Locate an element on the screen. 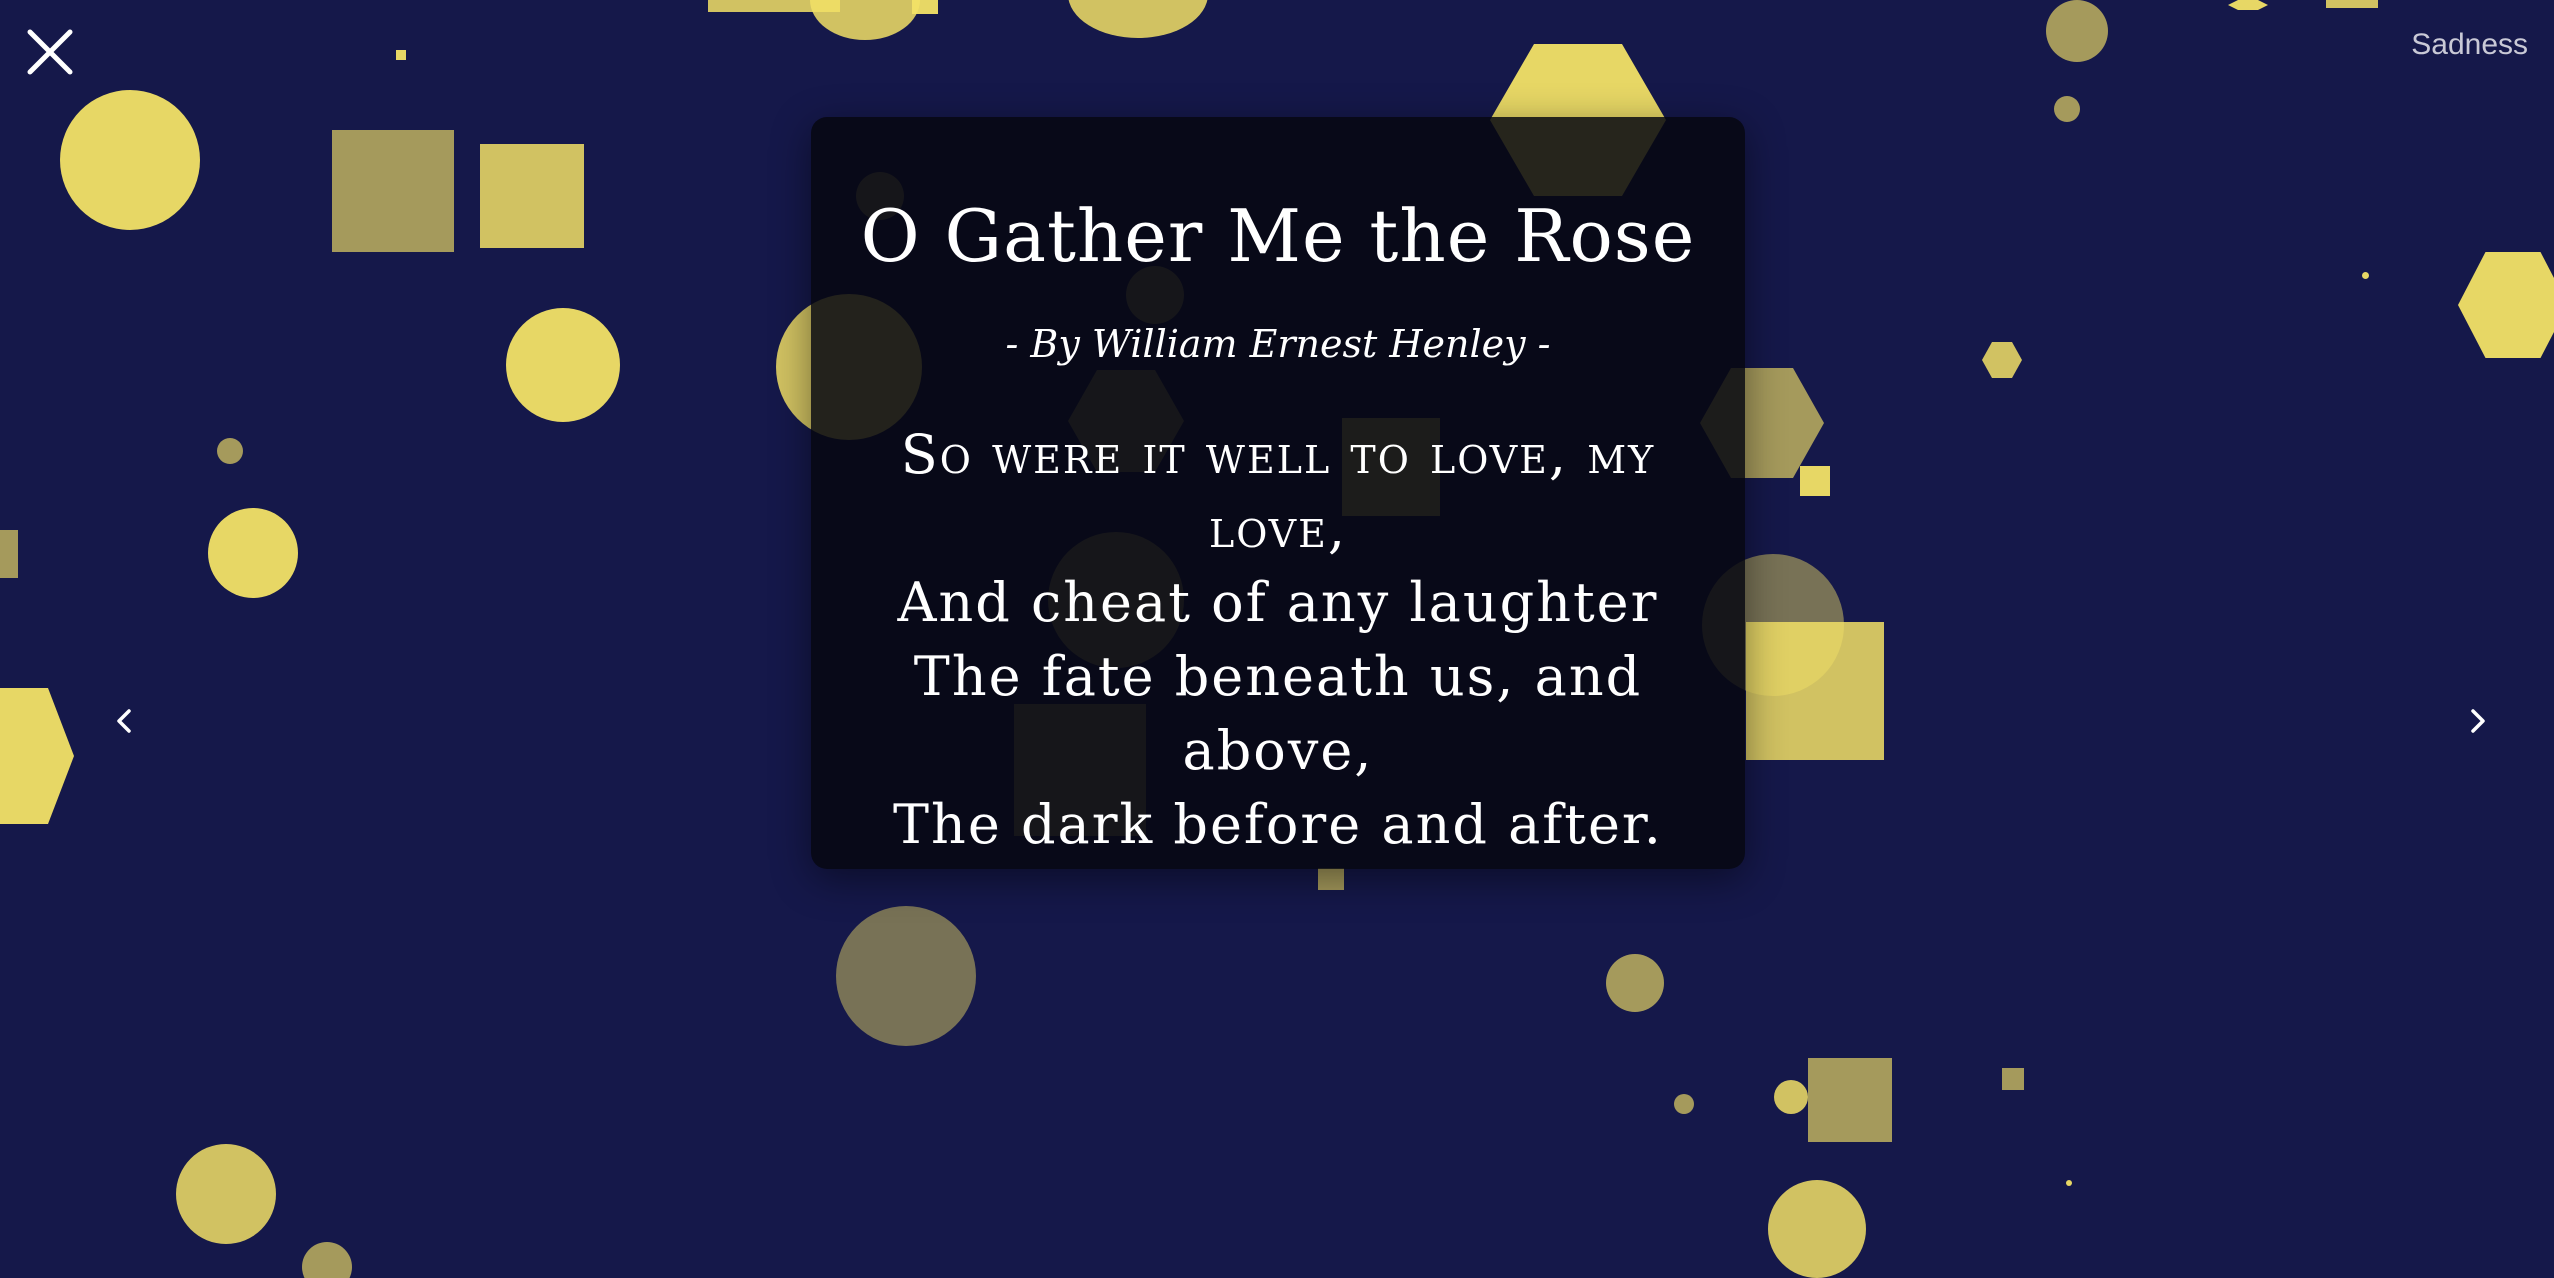  chevron-right-icon is located at coordinates (2478, 721).